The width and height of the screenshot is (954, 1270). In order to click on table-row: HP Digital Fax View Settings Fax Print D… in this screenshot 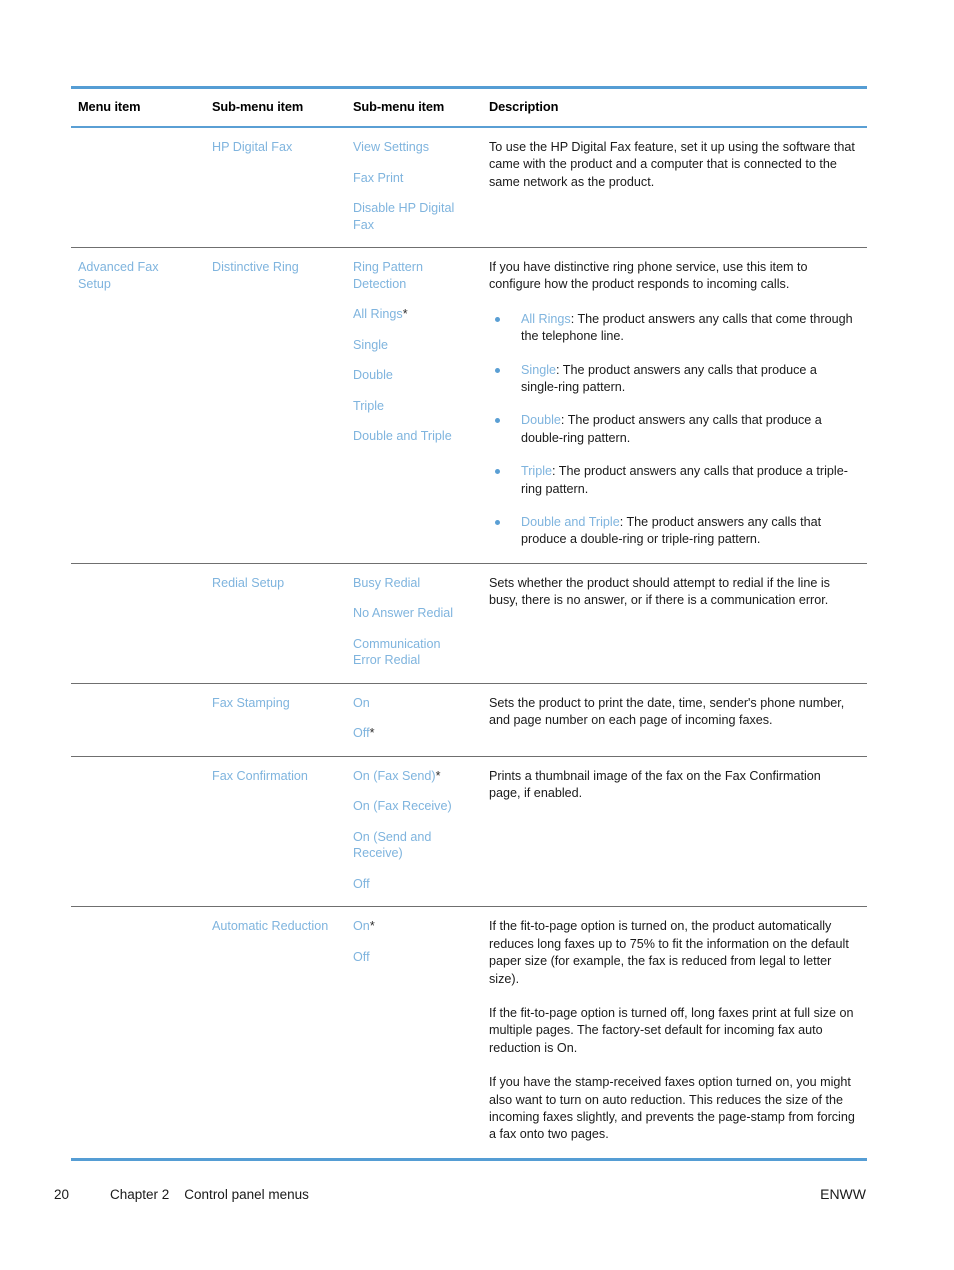, I will do `click(469, 187)`.